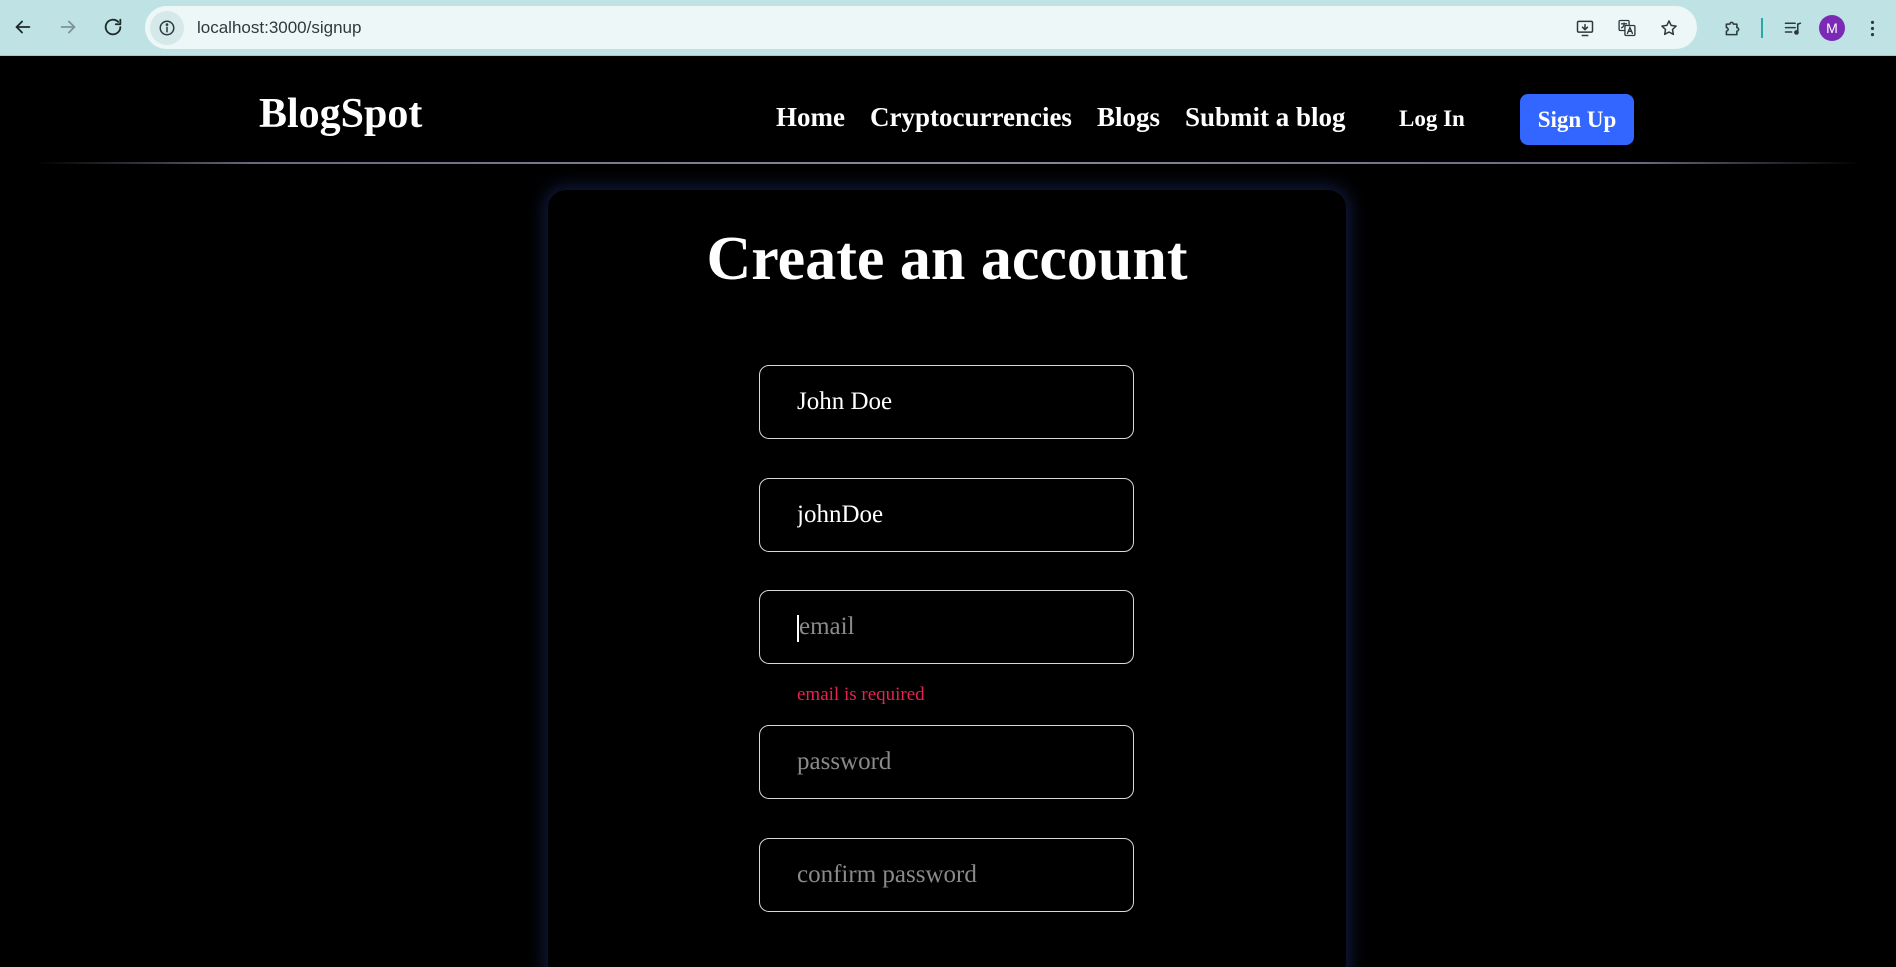 This screenshot has height=967, width=1896. I want to click on bookmark-star-button, so click(1669, 28).